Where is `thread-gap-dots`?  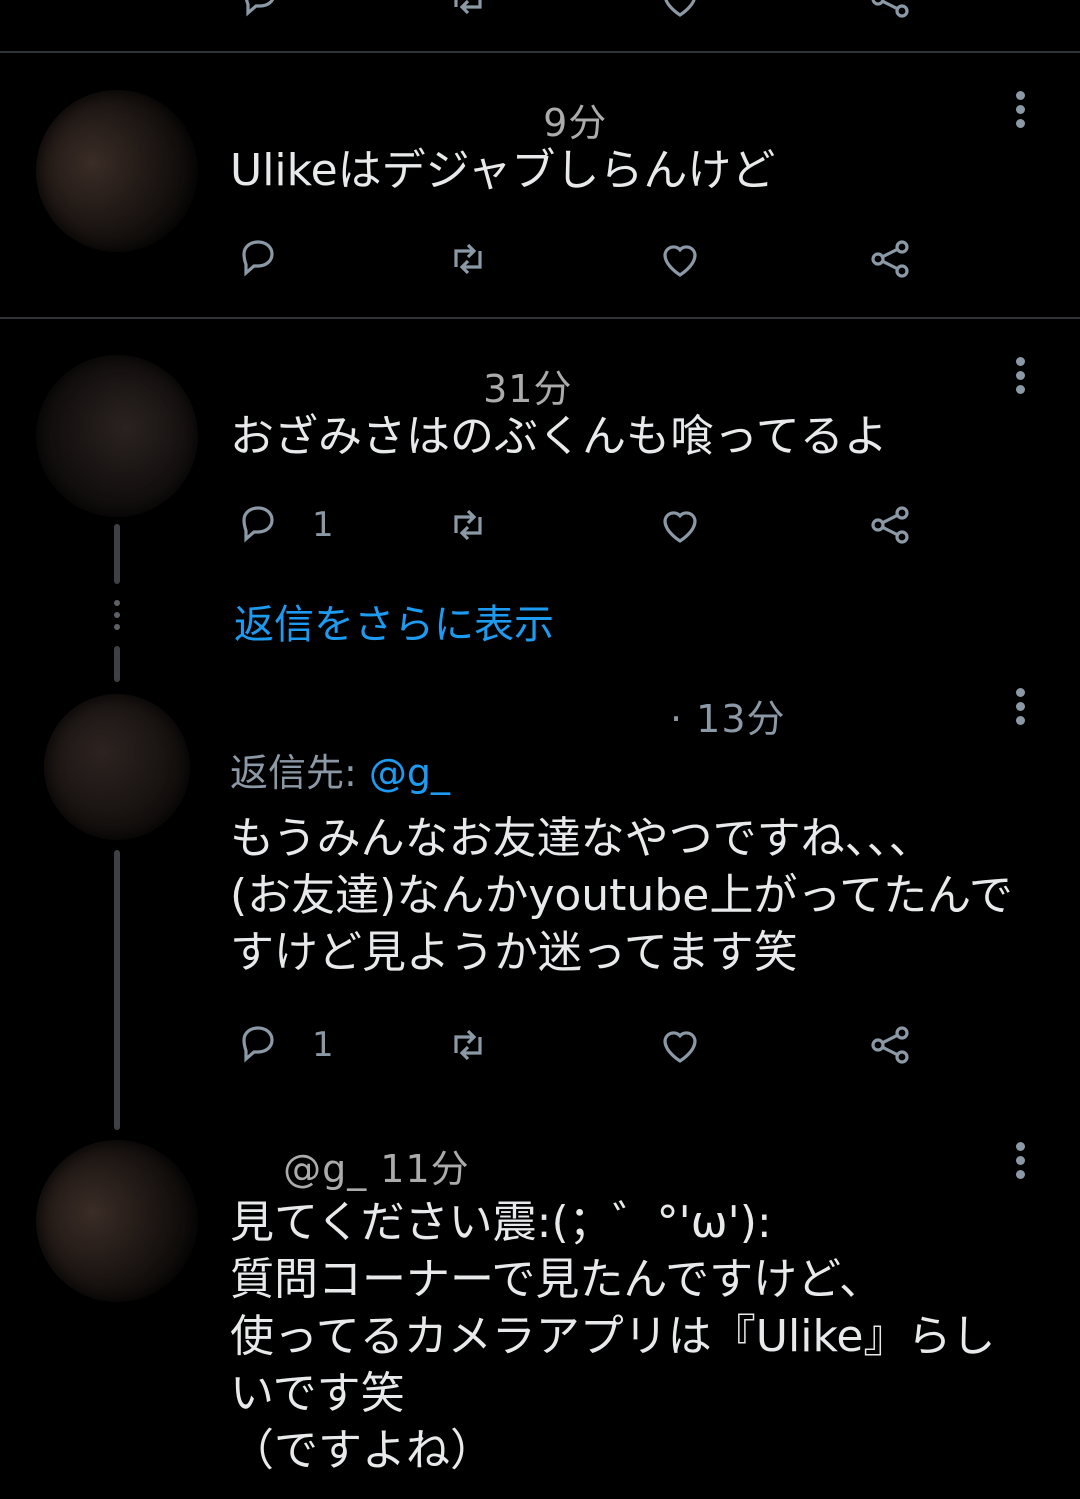 thread-gap-dots is located at coordinates (117, 618).